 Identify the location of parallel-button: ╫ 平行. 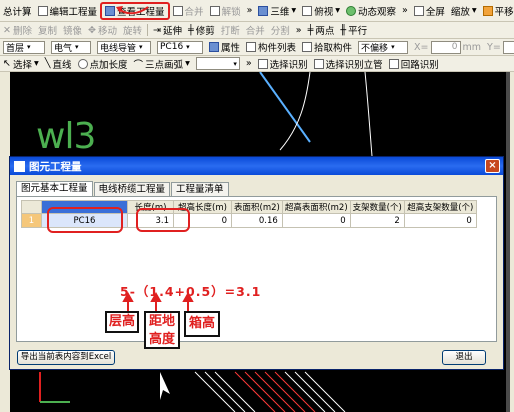
(353, 30).